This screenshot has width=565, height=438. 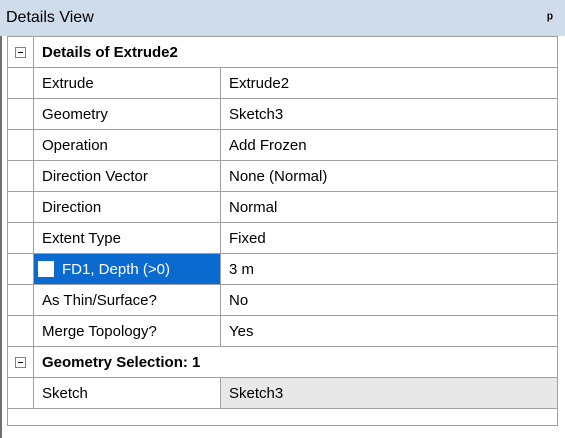 I want to click on property-row: Operation Add Frozen, so click(x=282, y=145).